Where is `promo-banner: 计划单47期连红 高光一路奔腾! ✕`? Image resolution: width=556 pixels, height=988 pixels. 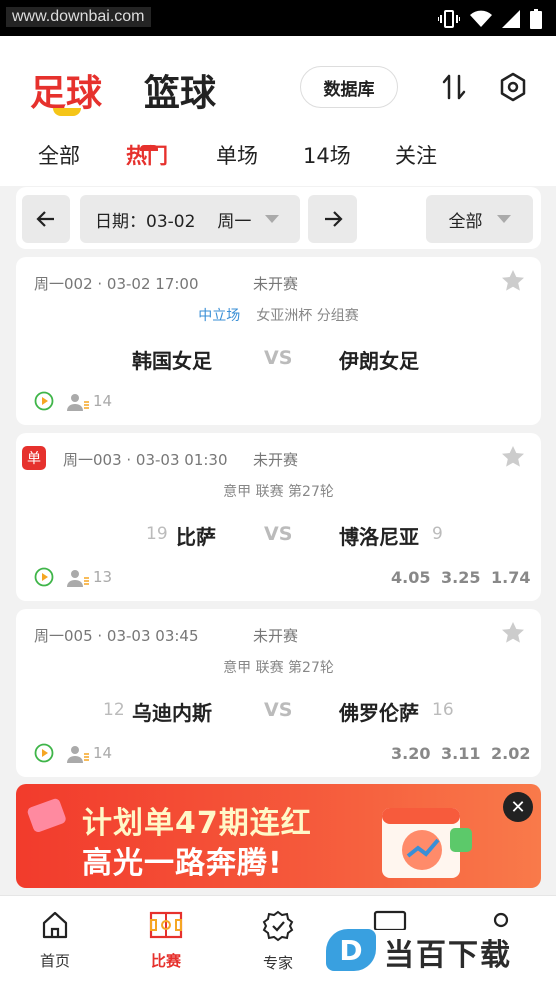 promo-banner: 计划单47期连红 高光一路奔腾! ✕ is located at coordinates (278, 836).